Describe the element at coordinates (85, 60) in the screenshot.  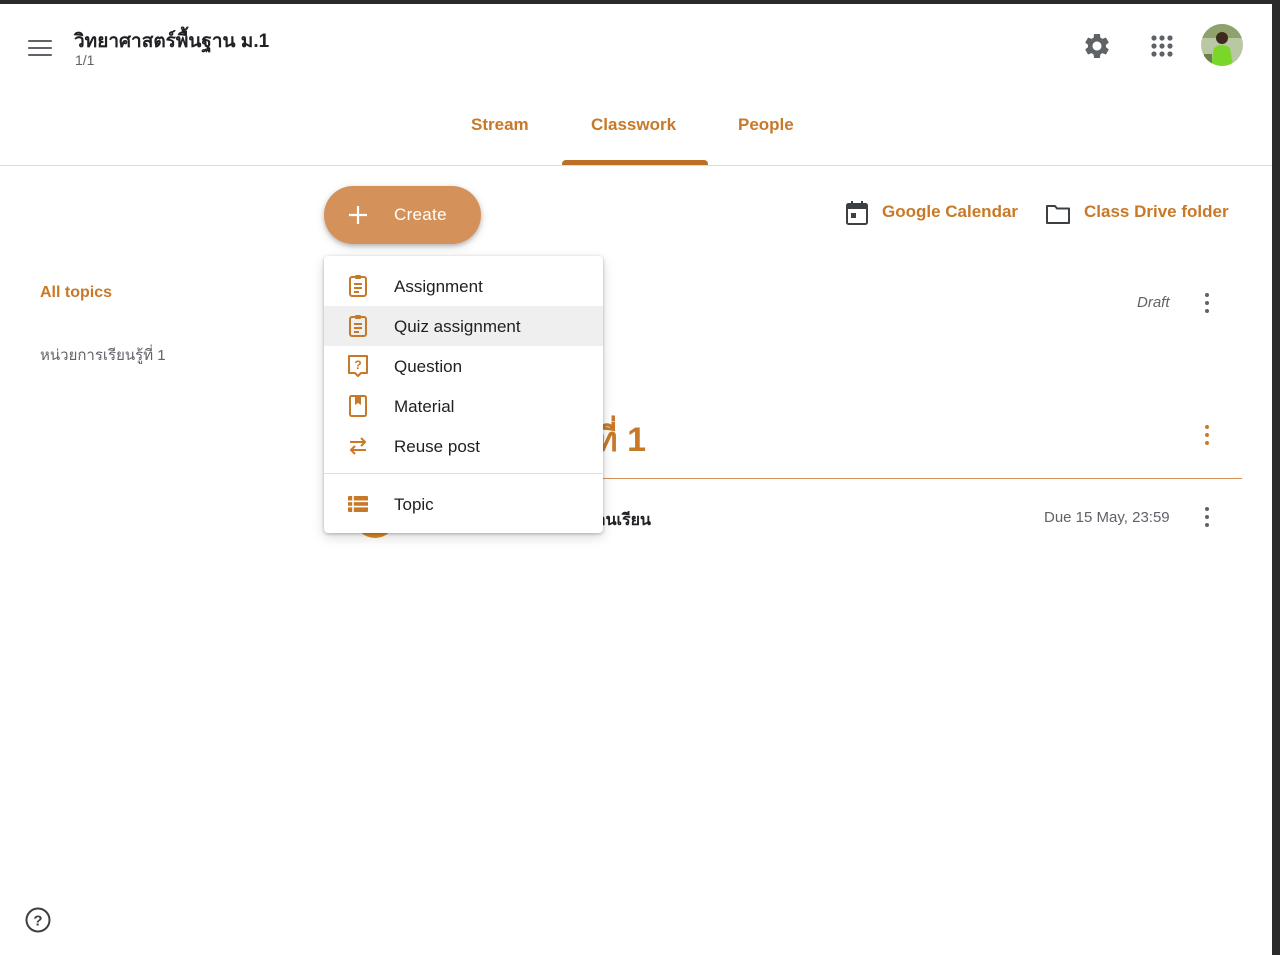
I see `class-section: 1/1` at that location.